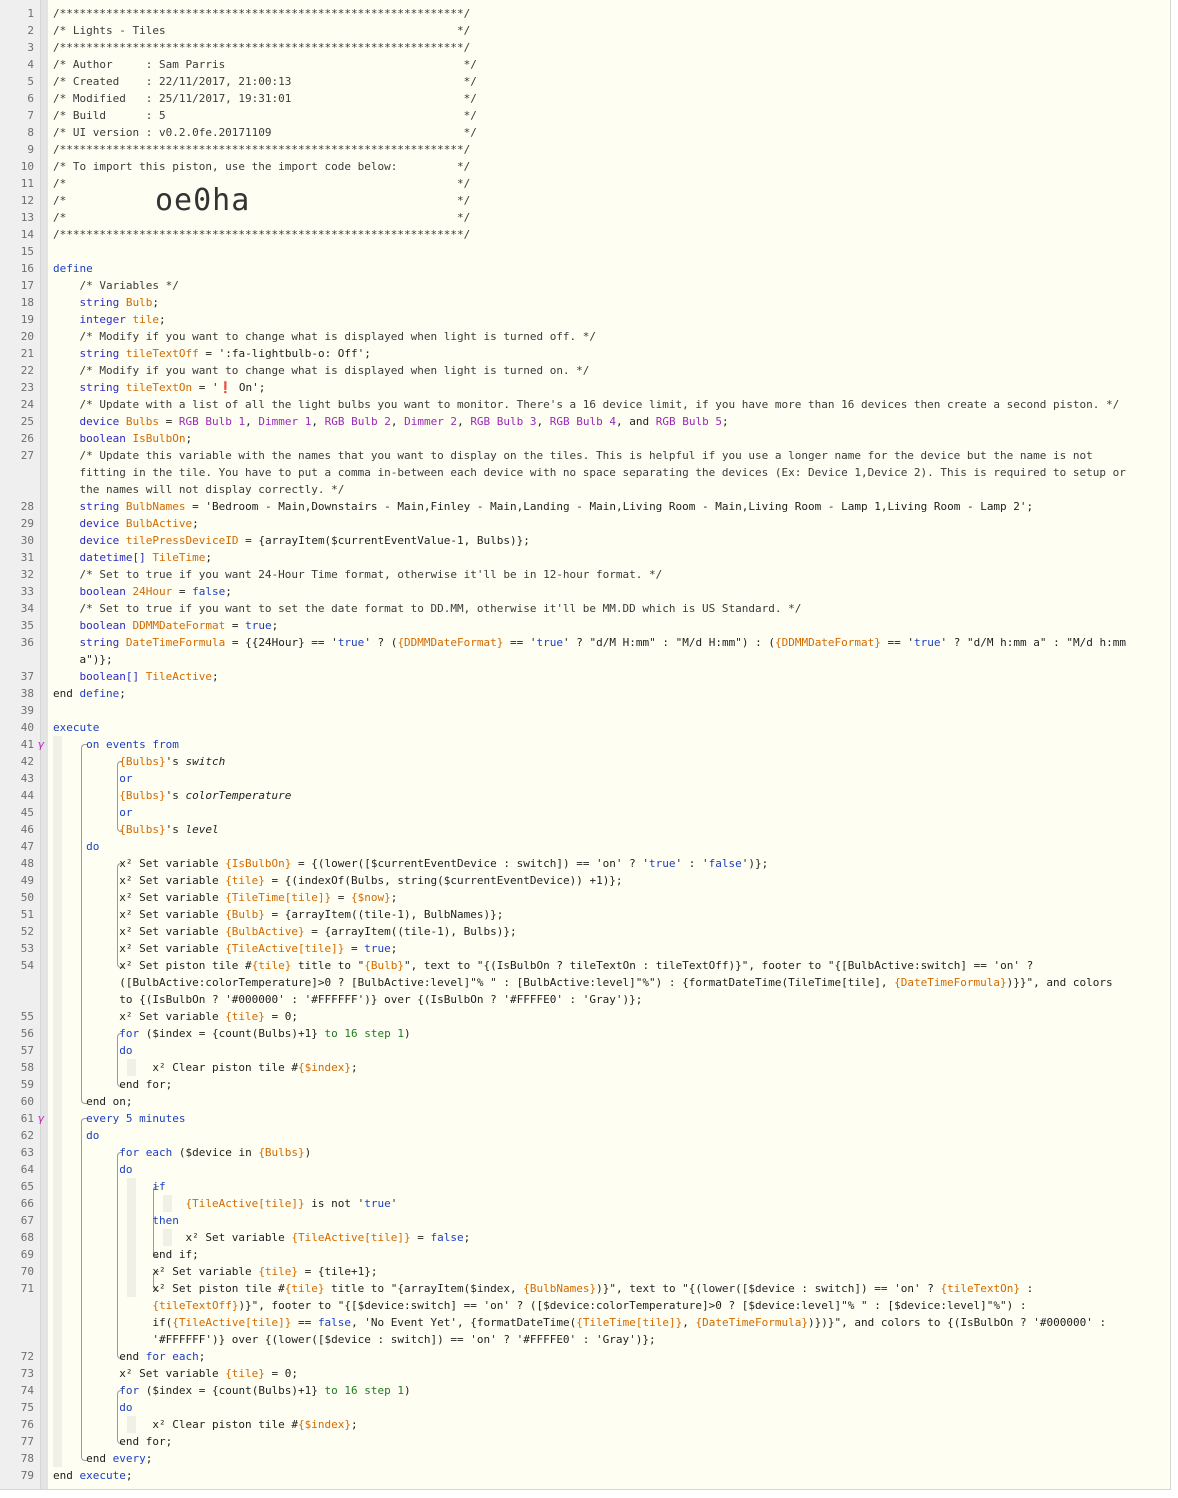  What do you see at coordinates (27, 727) in the screenshot?
I see `line-number: 40` at bounding box center [27, 727].